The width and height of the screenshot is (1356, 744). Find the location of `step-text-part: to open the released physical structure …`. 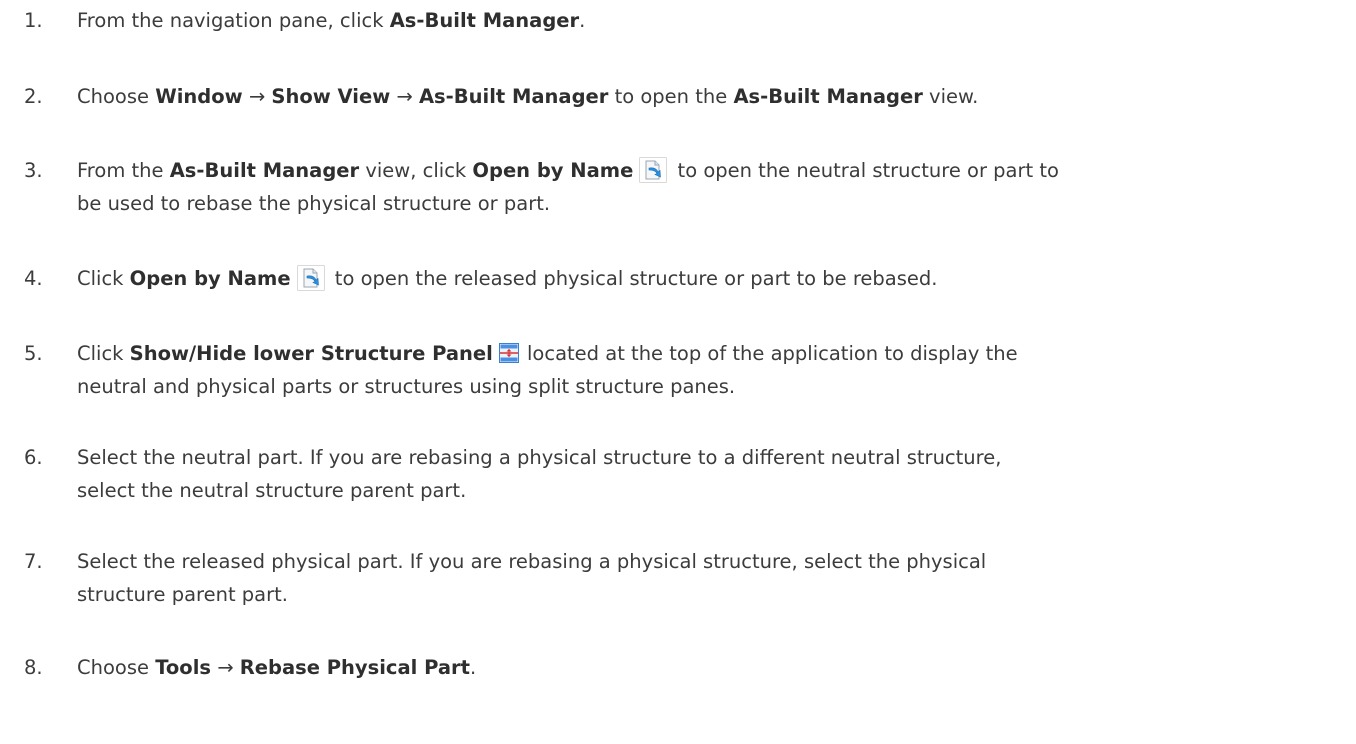

step-text-part: to open the released physical structure … is located at coordinates (633, 278).